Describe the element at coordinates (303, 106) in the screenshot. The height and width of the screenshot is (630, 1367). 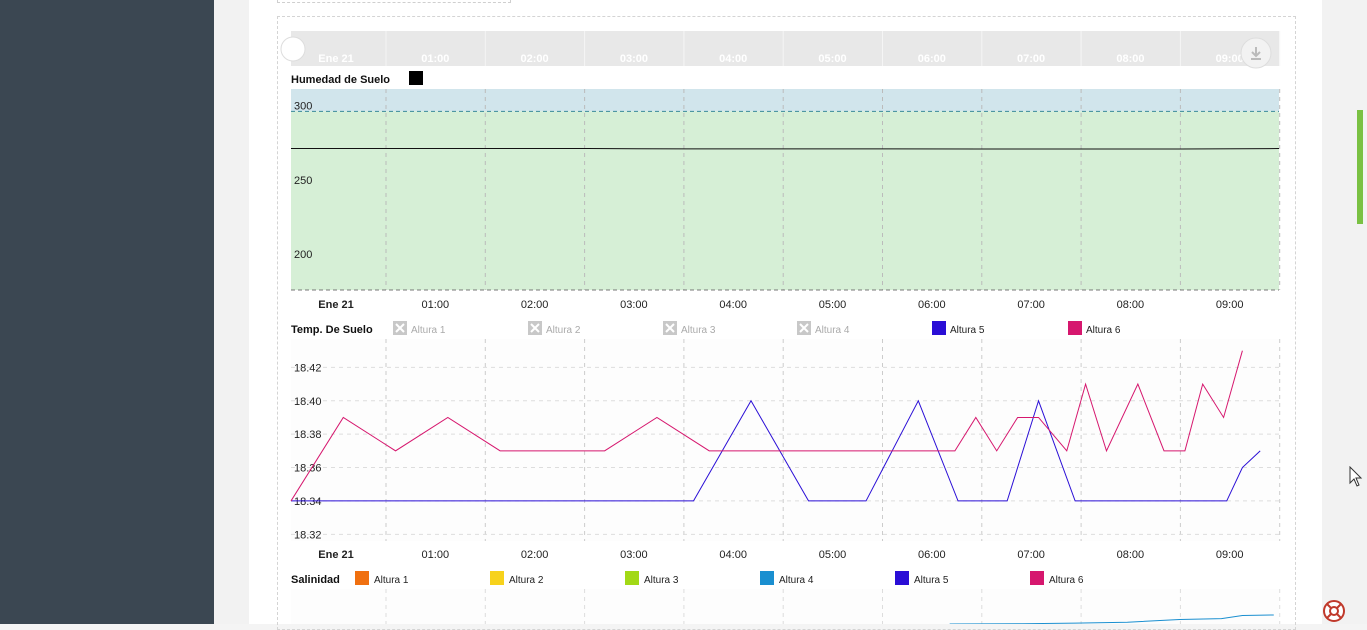
I see `y-tick-label: 300` at that location.